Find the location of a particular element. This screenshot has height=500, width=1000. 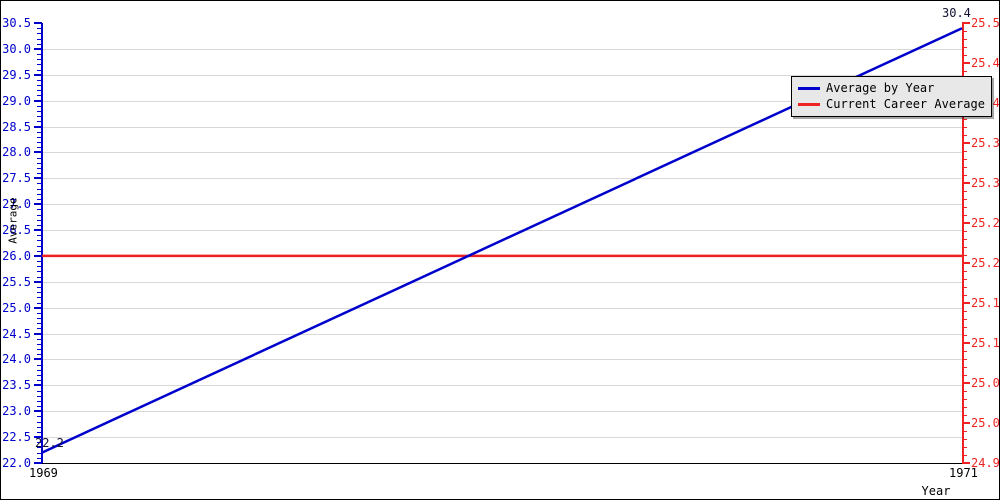

y-axis-left-tick-label: 27.5 is located at coordinates (16, 178).